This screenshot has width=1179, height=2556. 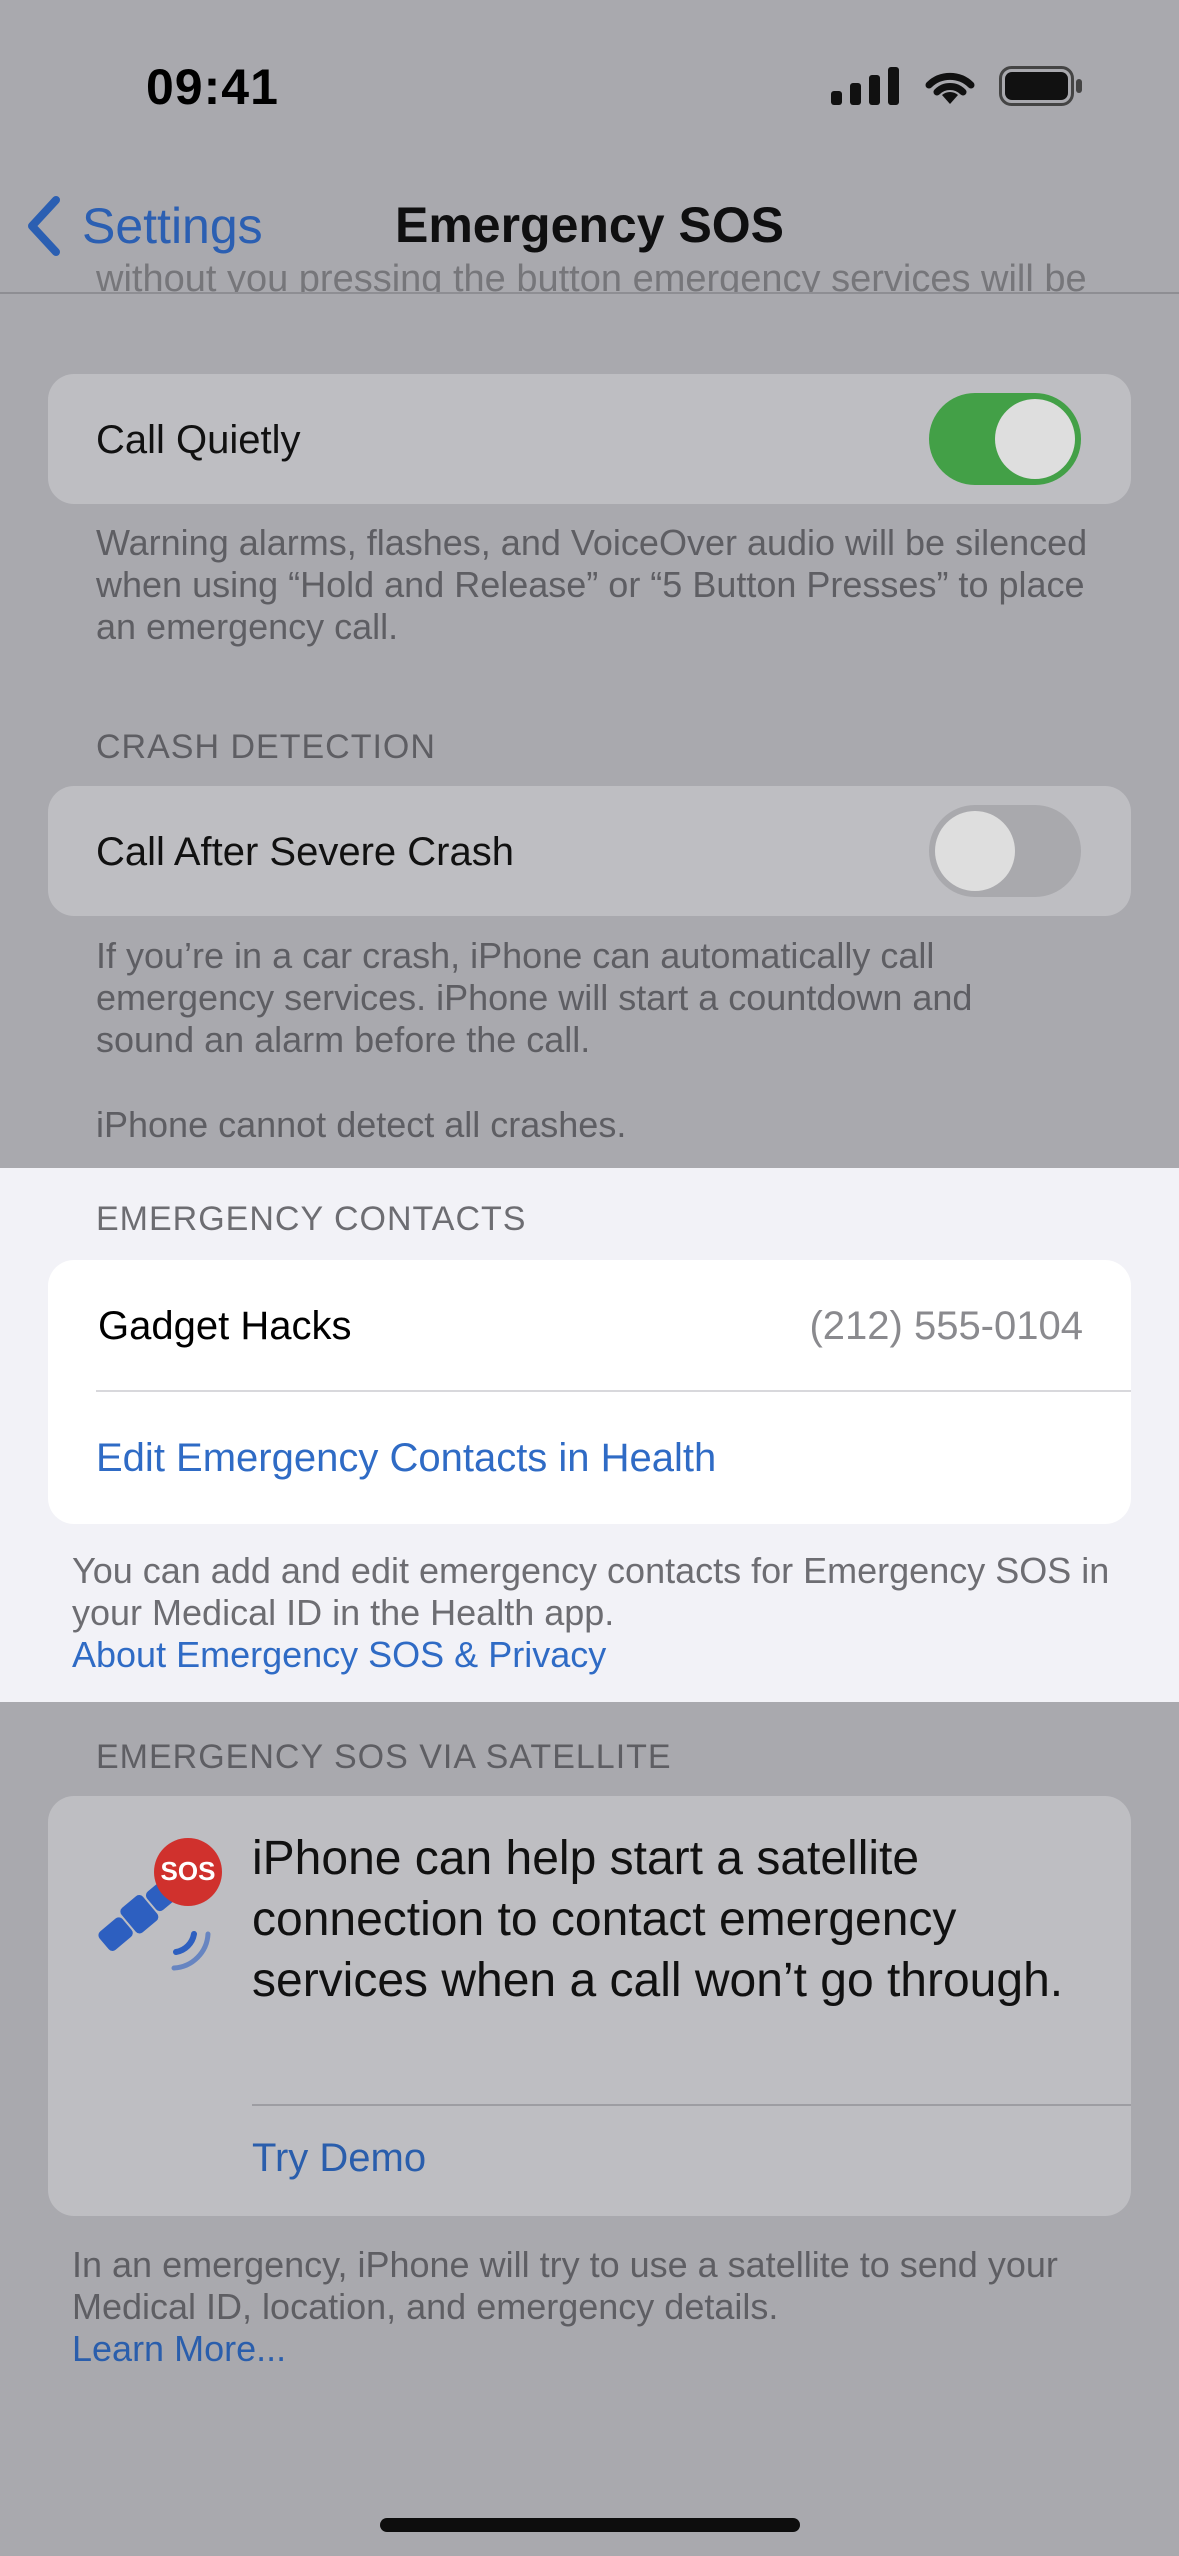 What do you see at coordinates (361, 1124) in the screenshot?
I see `crash-detection-note: iPhone cannot detect all crashes.` at bounding box center [361, 1124].